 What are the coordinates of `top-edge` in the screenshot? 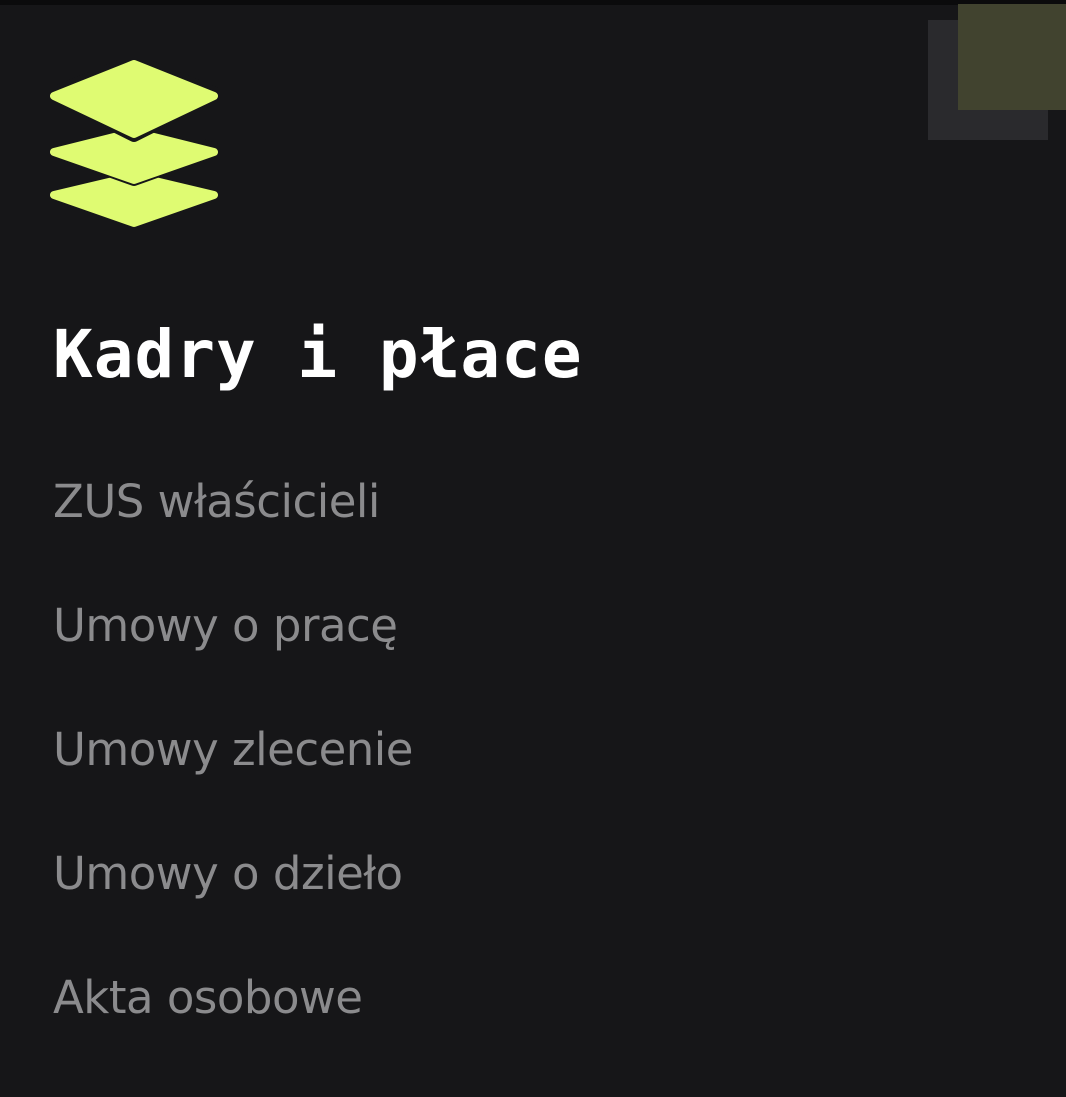 It's located at (533, 2).